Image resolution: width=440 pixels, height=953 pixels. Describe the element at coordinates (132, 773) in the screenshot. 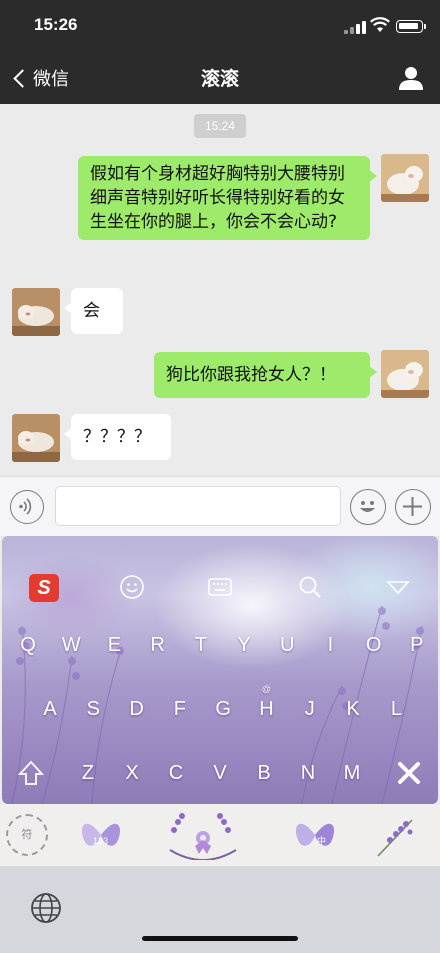

I see `key-x: X` at that location.